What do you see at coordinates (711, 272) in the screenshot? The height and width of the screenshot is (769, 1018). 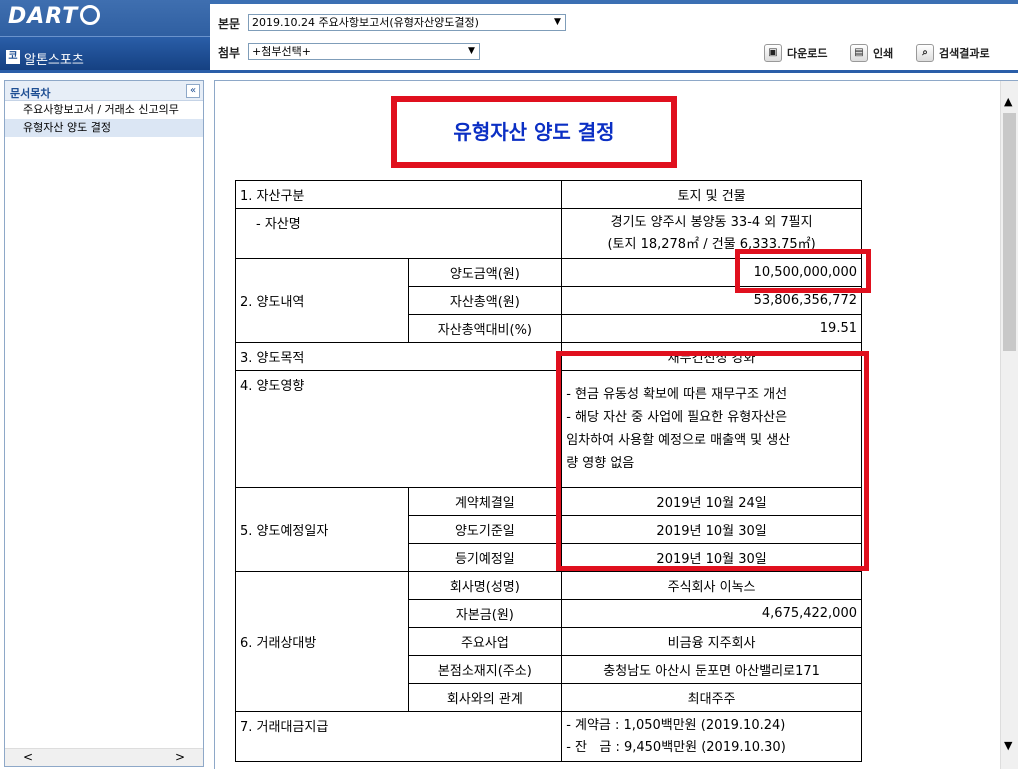 I see `transfer-amount-value: 10,500,000,000` at bounding box center [711, 272].